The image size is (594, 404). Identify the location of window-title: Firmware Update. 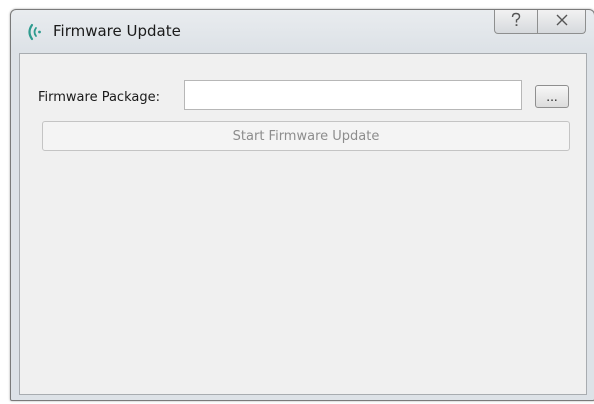
(117, 31).